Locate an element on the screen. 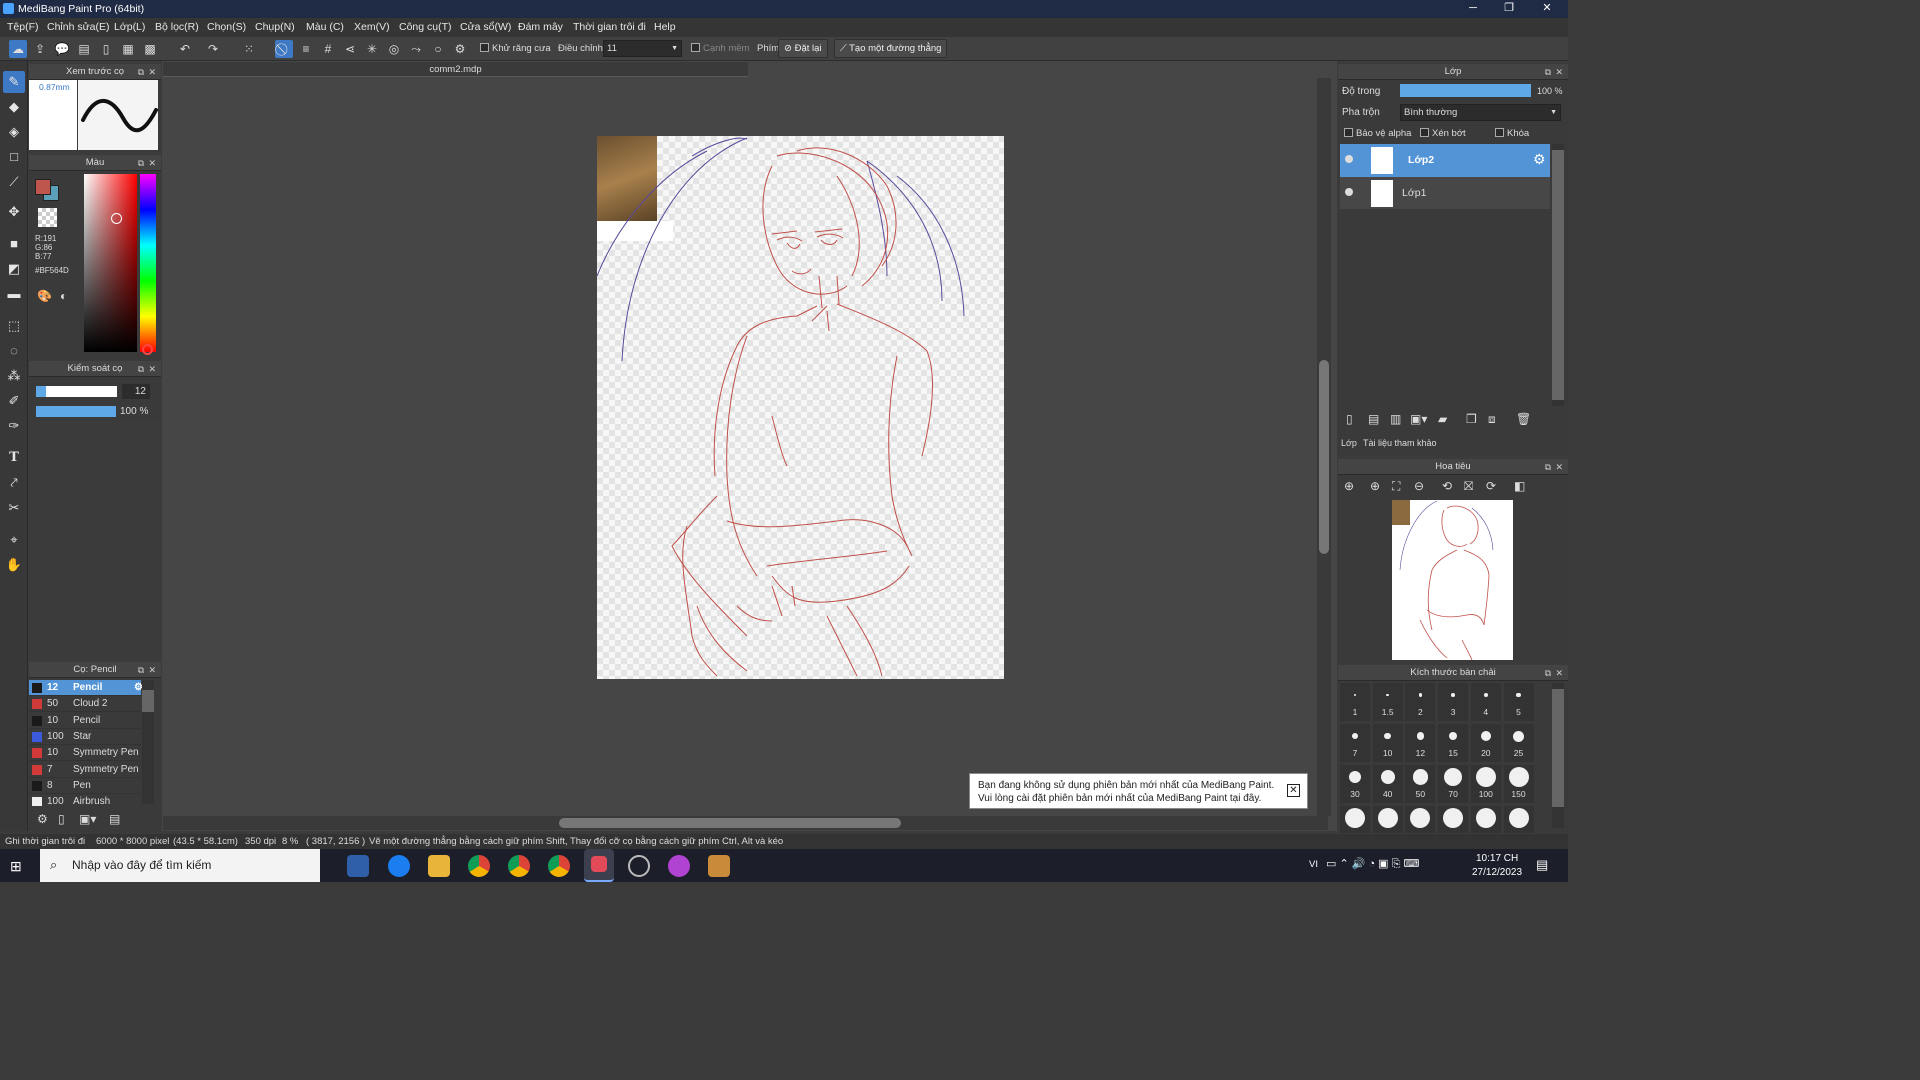  fill-rect-tool-icon: ■ is located at coordinates (14, 244).